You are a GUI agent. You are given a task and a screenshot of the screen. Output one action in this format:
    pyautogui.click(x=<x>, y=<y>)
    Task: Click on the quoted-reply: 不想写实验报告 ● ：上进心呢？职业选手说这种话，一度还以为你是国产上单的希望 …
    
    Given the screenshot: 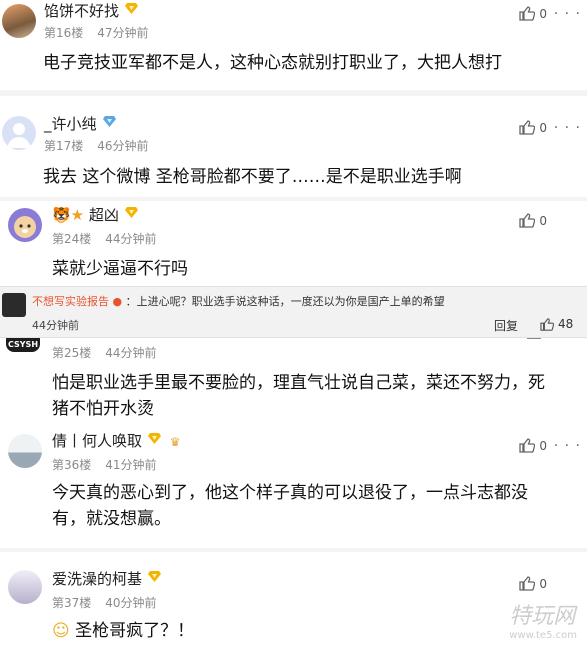 What is the action you would take?
    pyautogui.click(x=293, y=312)
    